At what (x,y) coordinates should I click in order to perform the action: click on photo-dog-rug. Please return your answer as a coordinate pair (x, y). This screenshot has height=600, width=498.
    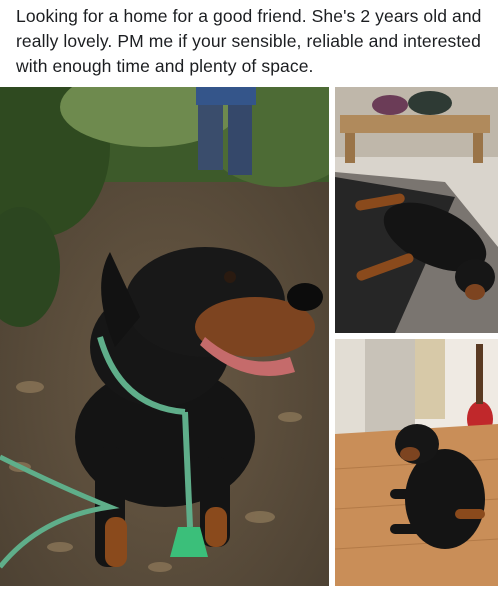
    Looking at the image, I should click on (416, 210).